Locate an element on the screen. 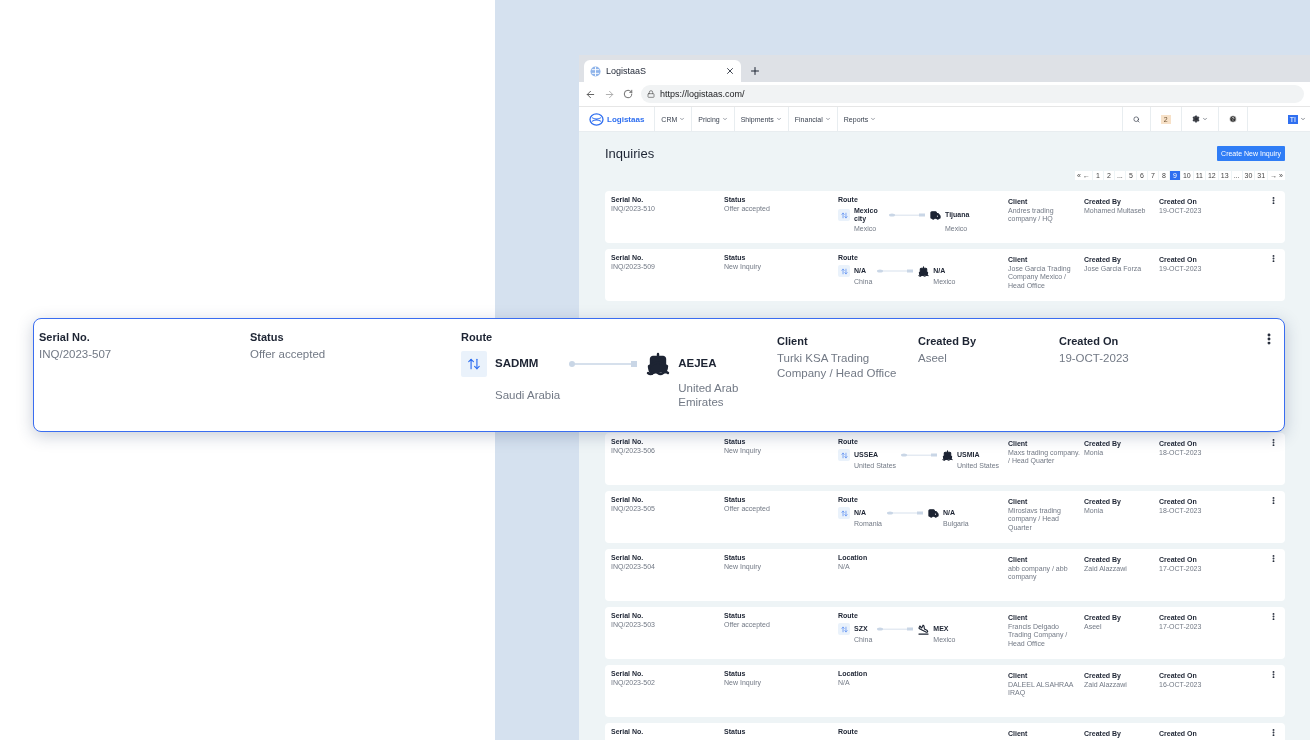 The height and width of the screenshot is (740, 1310). creator-name: Aseel is located at coordinates (933, 358).